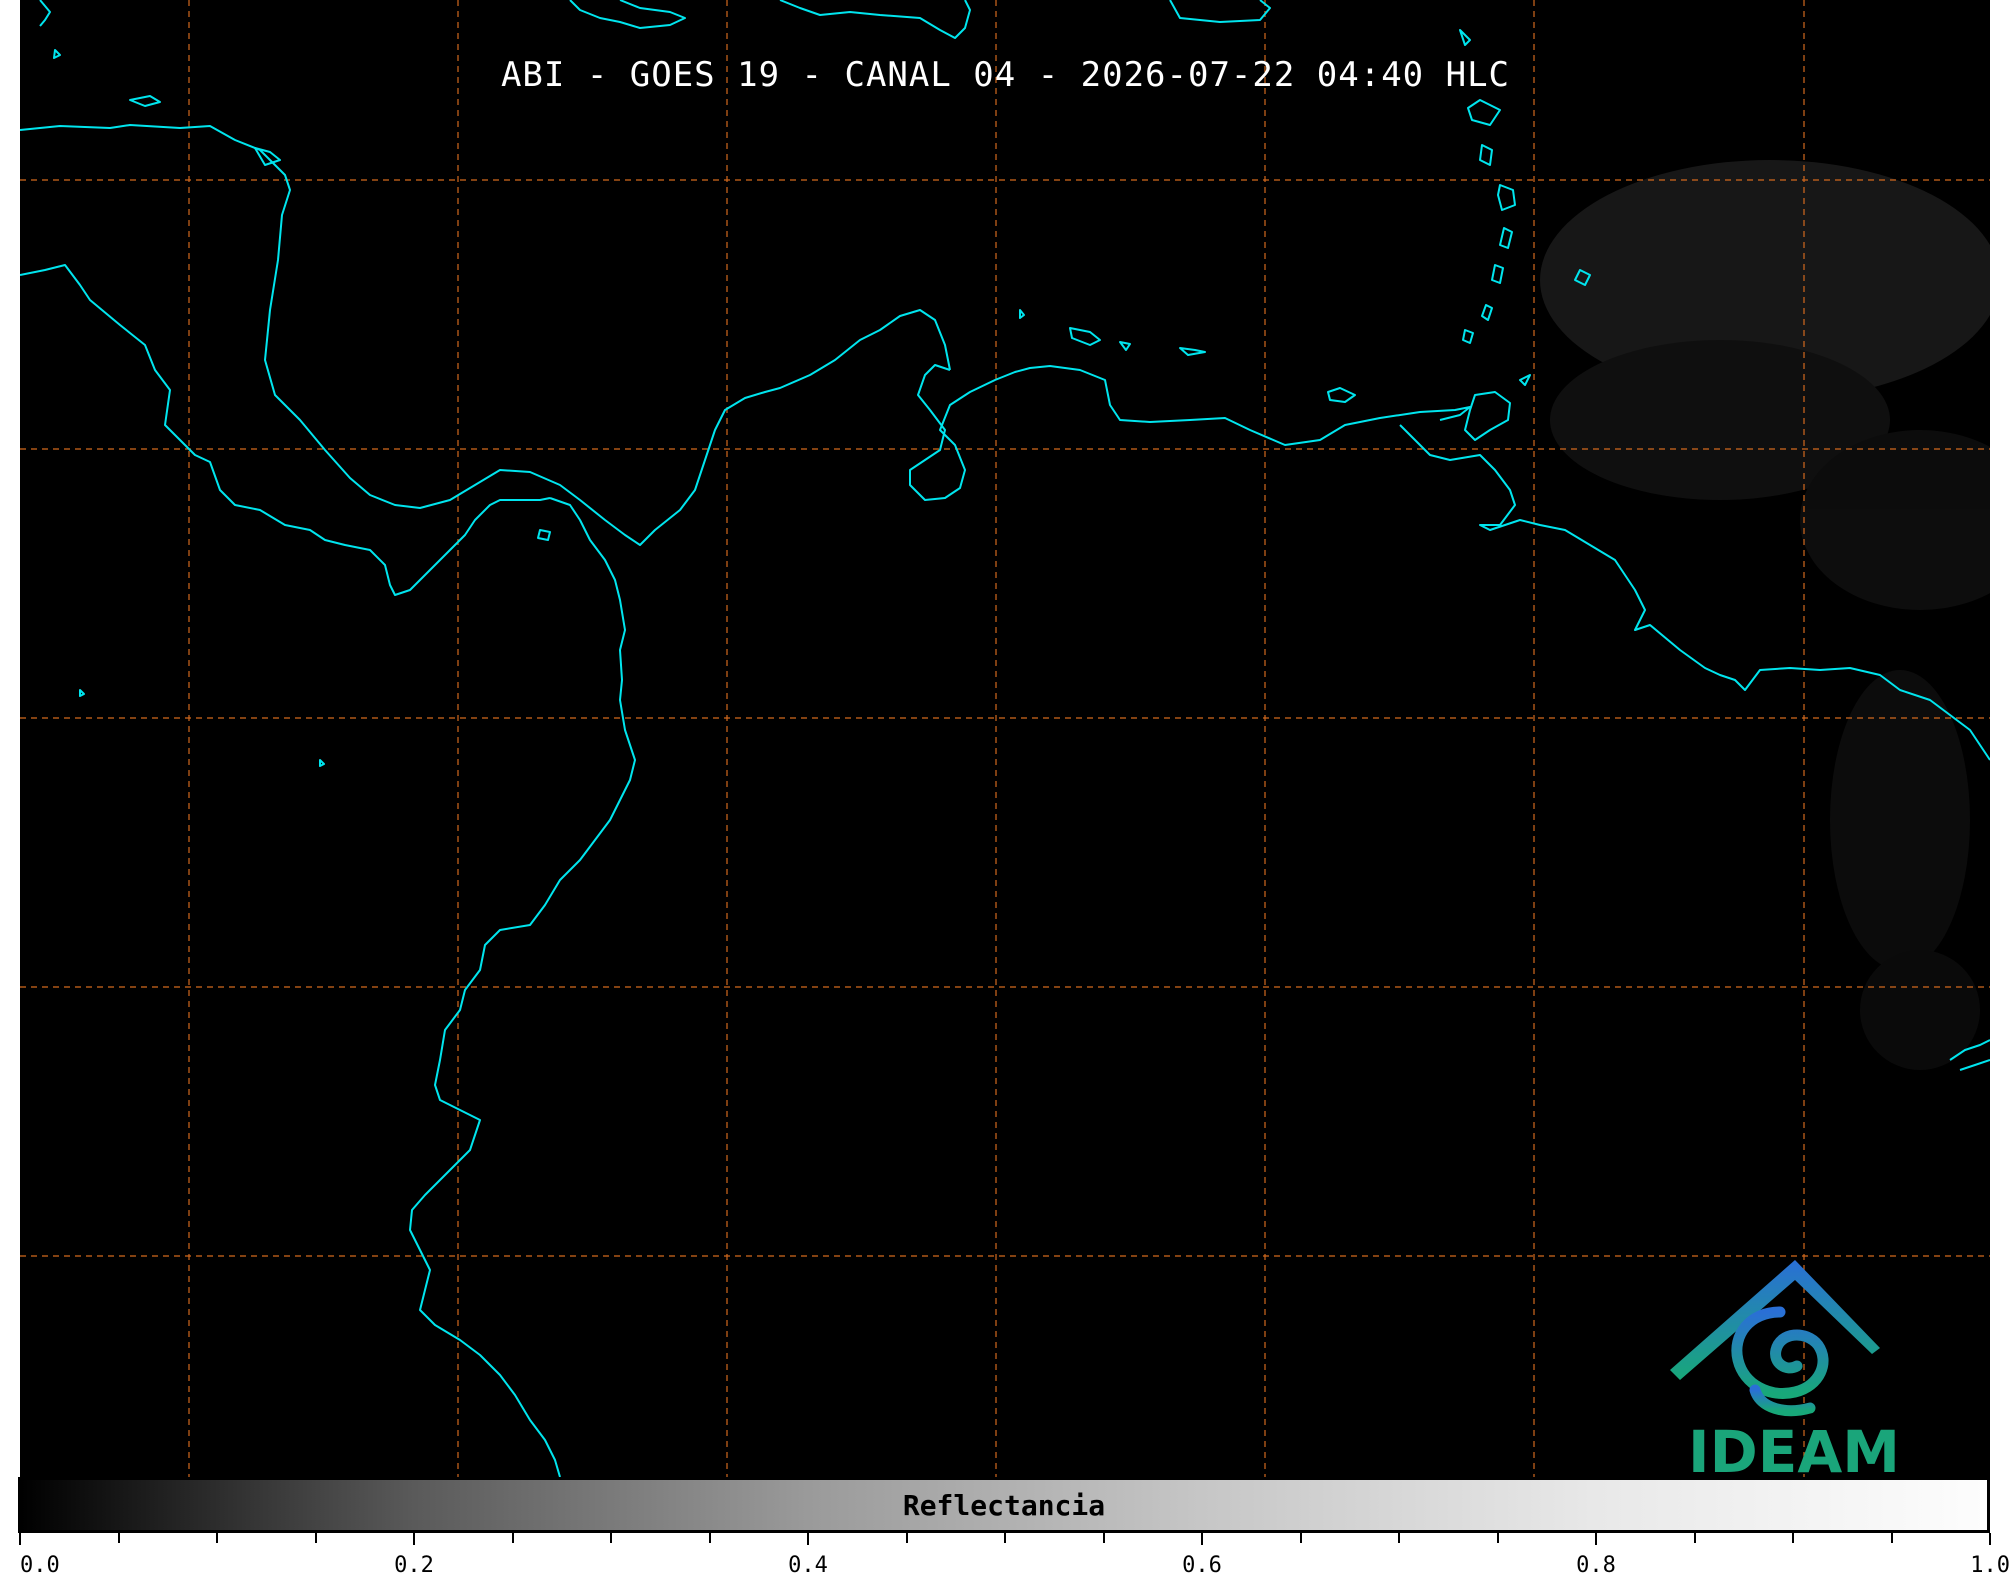  I want to click on cloud-texture, so click(1765, 615).